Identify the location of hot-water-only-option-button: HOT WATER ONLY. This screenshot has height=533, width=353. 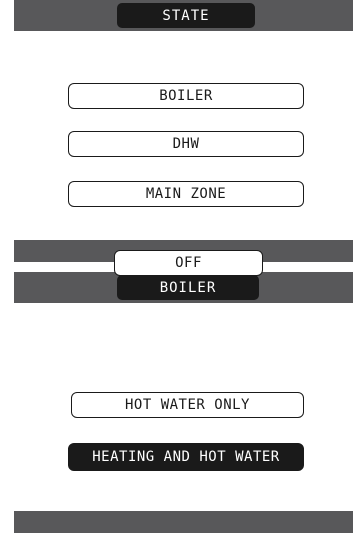
(187, 405).